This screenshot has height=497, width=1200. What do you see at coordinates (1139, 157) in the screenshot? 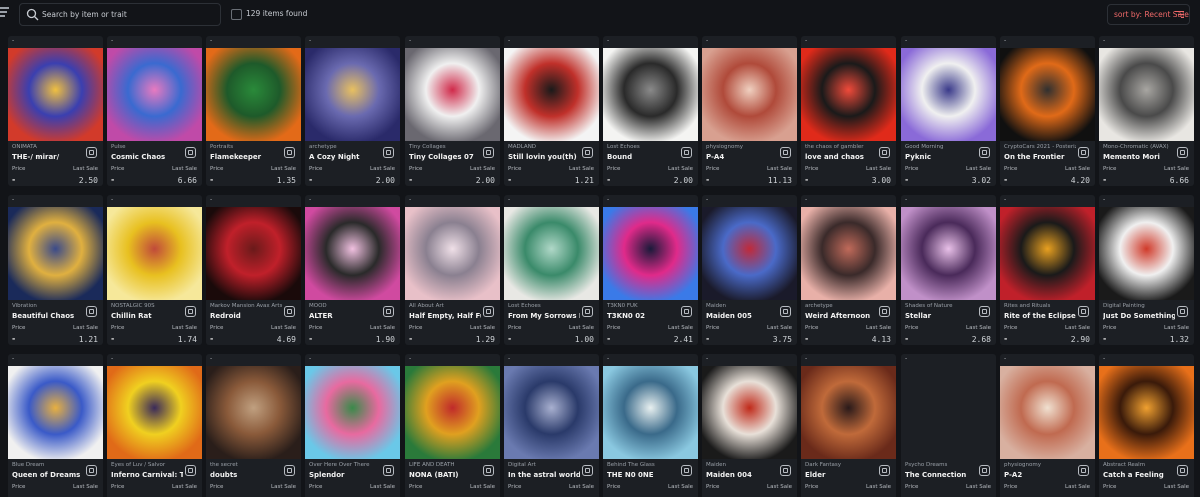
I see `item-name: Memento Mori` at bounding box center [1139, 157].